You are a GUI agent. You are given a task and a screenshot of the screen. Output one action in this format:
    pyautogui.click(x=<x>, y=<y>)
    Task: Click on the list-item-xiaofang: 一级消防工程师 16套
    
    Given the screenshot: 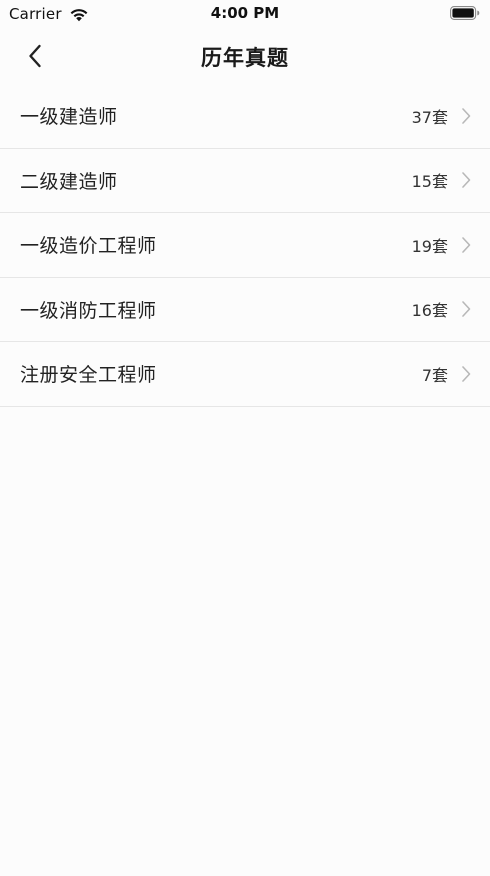 What is the action you would take?
    pyautogui.click(x=245, y=310)
    